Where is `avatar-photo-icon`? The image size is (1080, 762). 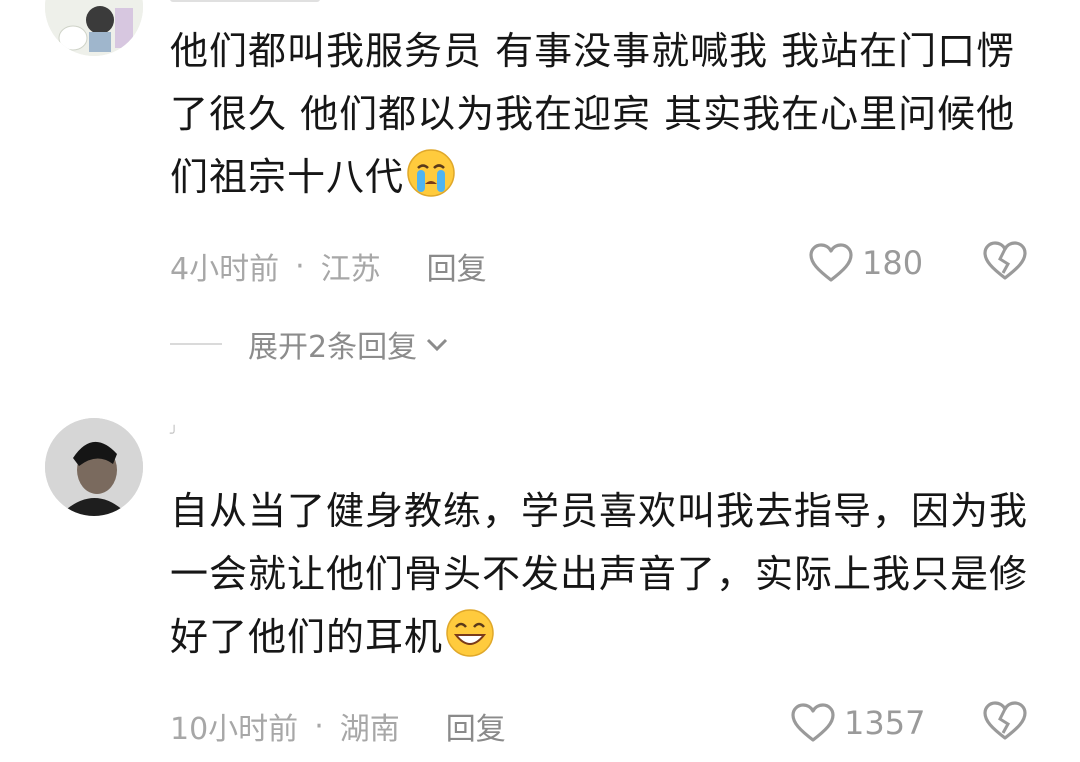 avatar-photo-icon is located at coordinates (94, 467).